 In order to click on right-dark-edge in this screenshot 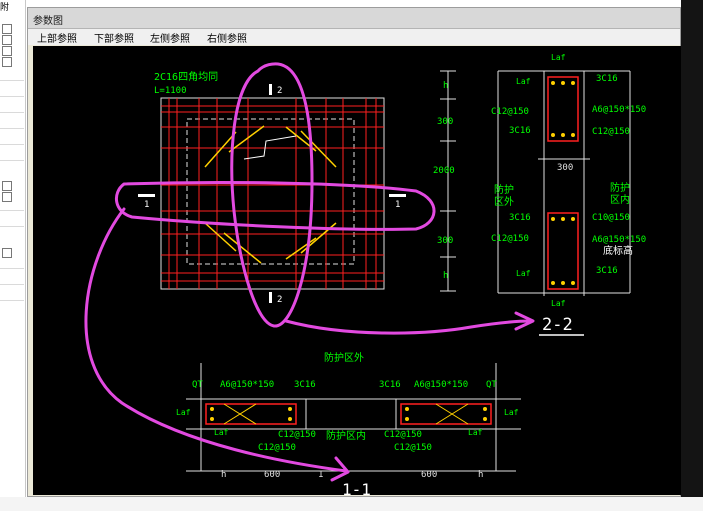, I will do `click(692, 255)`.